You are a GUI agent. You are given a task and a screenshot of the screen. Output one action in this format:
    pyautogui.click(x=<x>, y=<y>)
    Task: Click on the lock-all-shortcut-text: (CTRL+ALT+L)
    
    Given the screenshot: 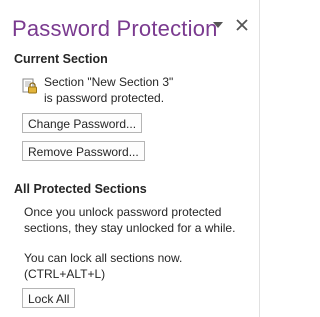 What is the action you would take?
    pyautogui.click(x=65, y=274)
    